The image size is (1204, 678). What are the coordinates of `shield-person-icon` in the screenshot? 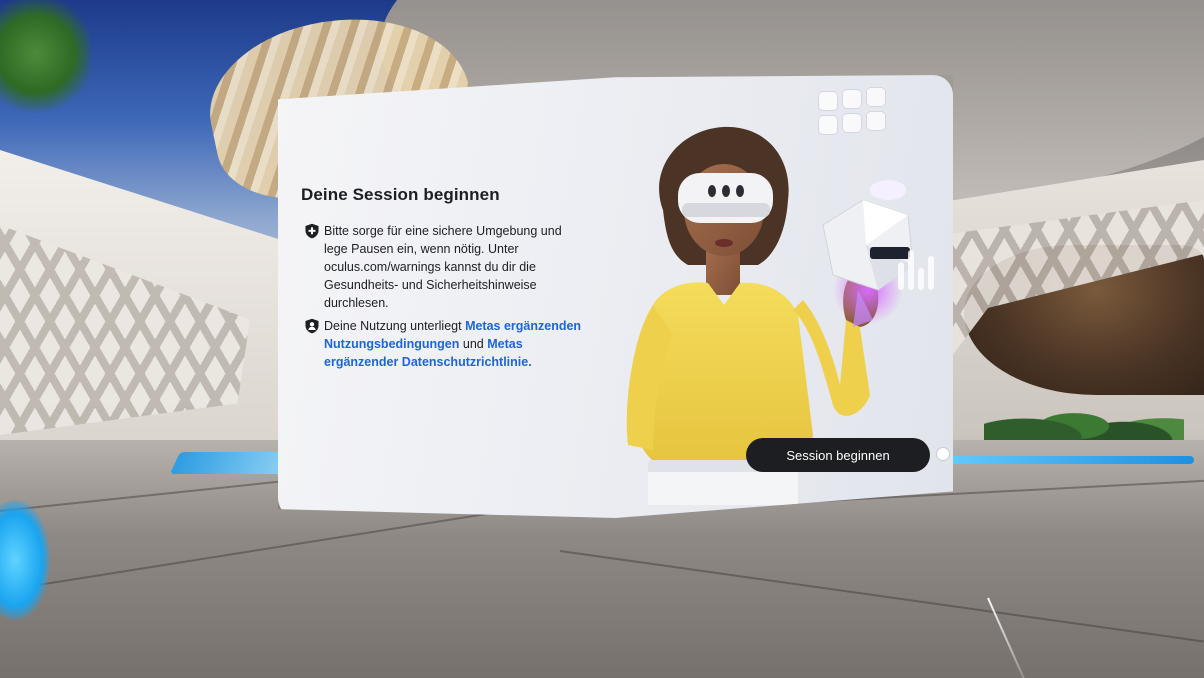 It's located at (312, 326).